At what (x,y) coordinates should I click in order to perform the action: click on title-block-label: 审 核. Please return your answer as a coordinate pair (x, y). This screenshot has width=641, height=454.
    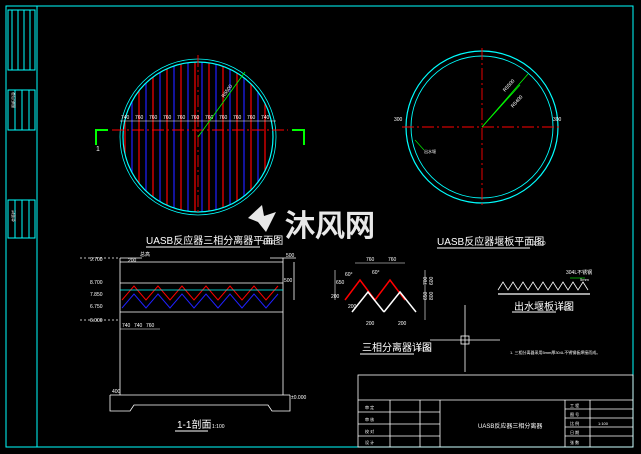
    Looking at the image, I should click on (369, 419).